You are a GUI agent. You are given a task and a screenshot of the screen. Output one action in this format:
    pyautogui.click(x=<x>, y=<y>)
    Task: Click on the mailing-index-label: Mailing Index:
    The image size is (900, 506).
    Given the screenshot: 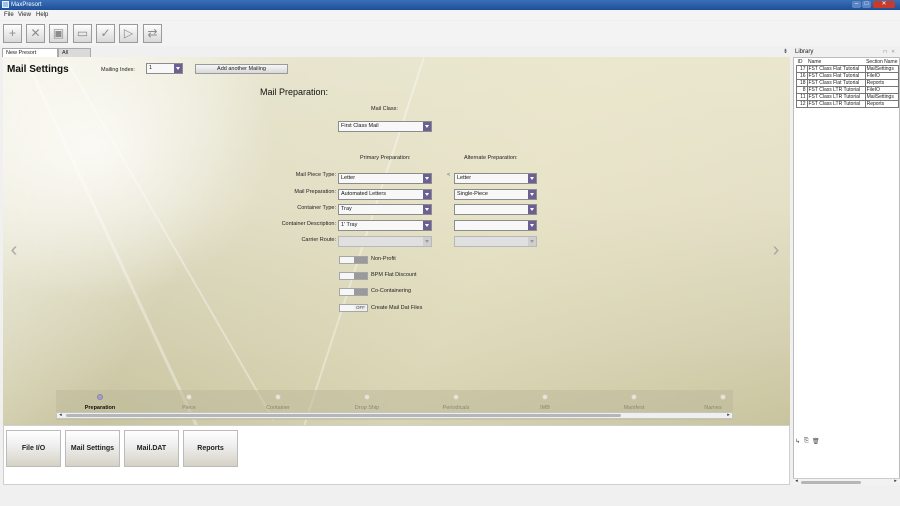 What is the action you would take?
    pyautogui.click(x=118, y=70)
    